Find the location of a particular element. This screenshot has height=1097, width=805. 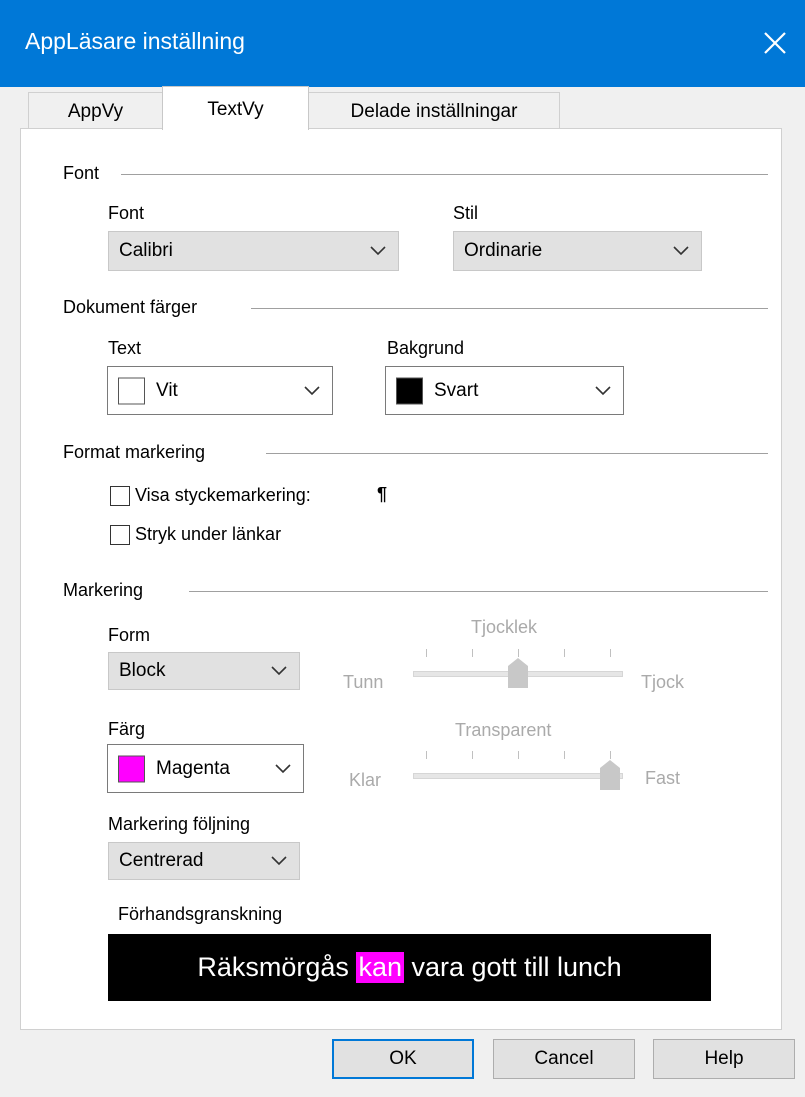

close-icon is located at coordinates (775, 43).